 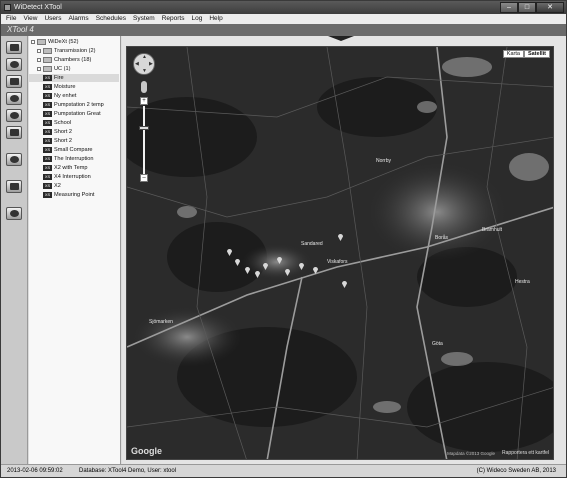 I want to click on map-type-map-button: Karta, so click(x=513, y=54).